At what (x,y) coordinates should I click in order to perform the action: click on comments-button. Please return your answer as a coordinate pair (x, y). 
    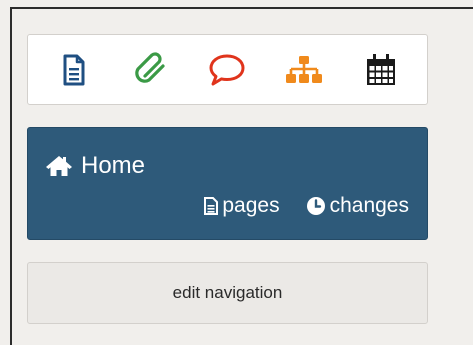
    Looking at the image, I should click on (227, 70).